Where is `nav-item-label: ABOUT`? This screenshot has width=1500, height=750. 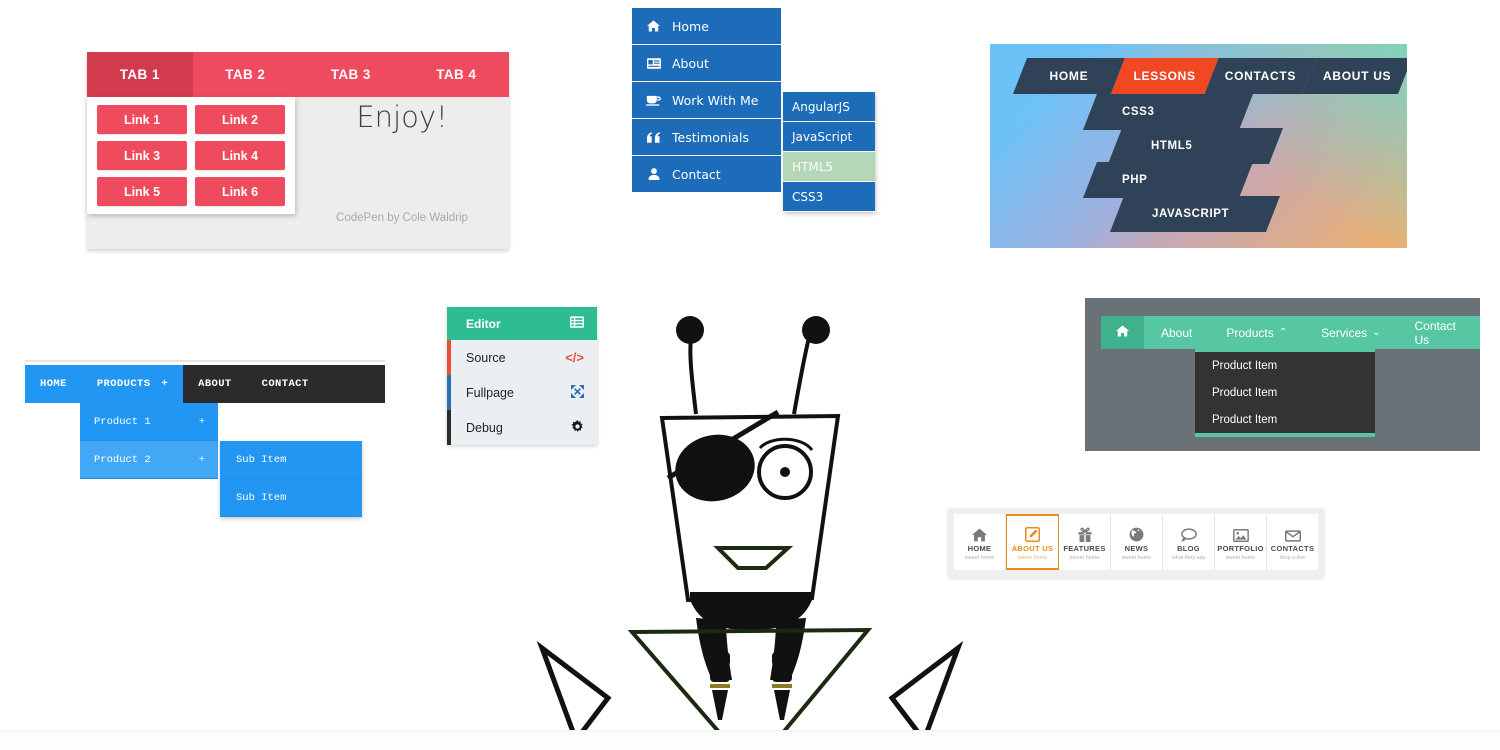
nav-item-label: ABOUT is located at coordinates (215, 384).